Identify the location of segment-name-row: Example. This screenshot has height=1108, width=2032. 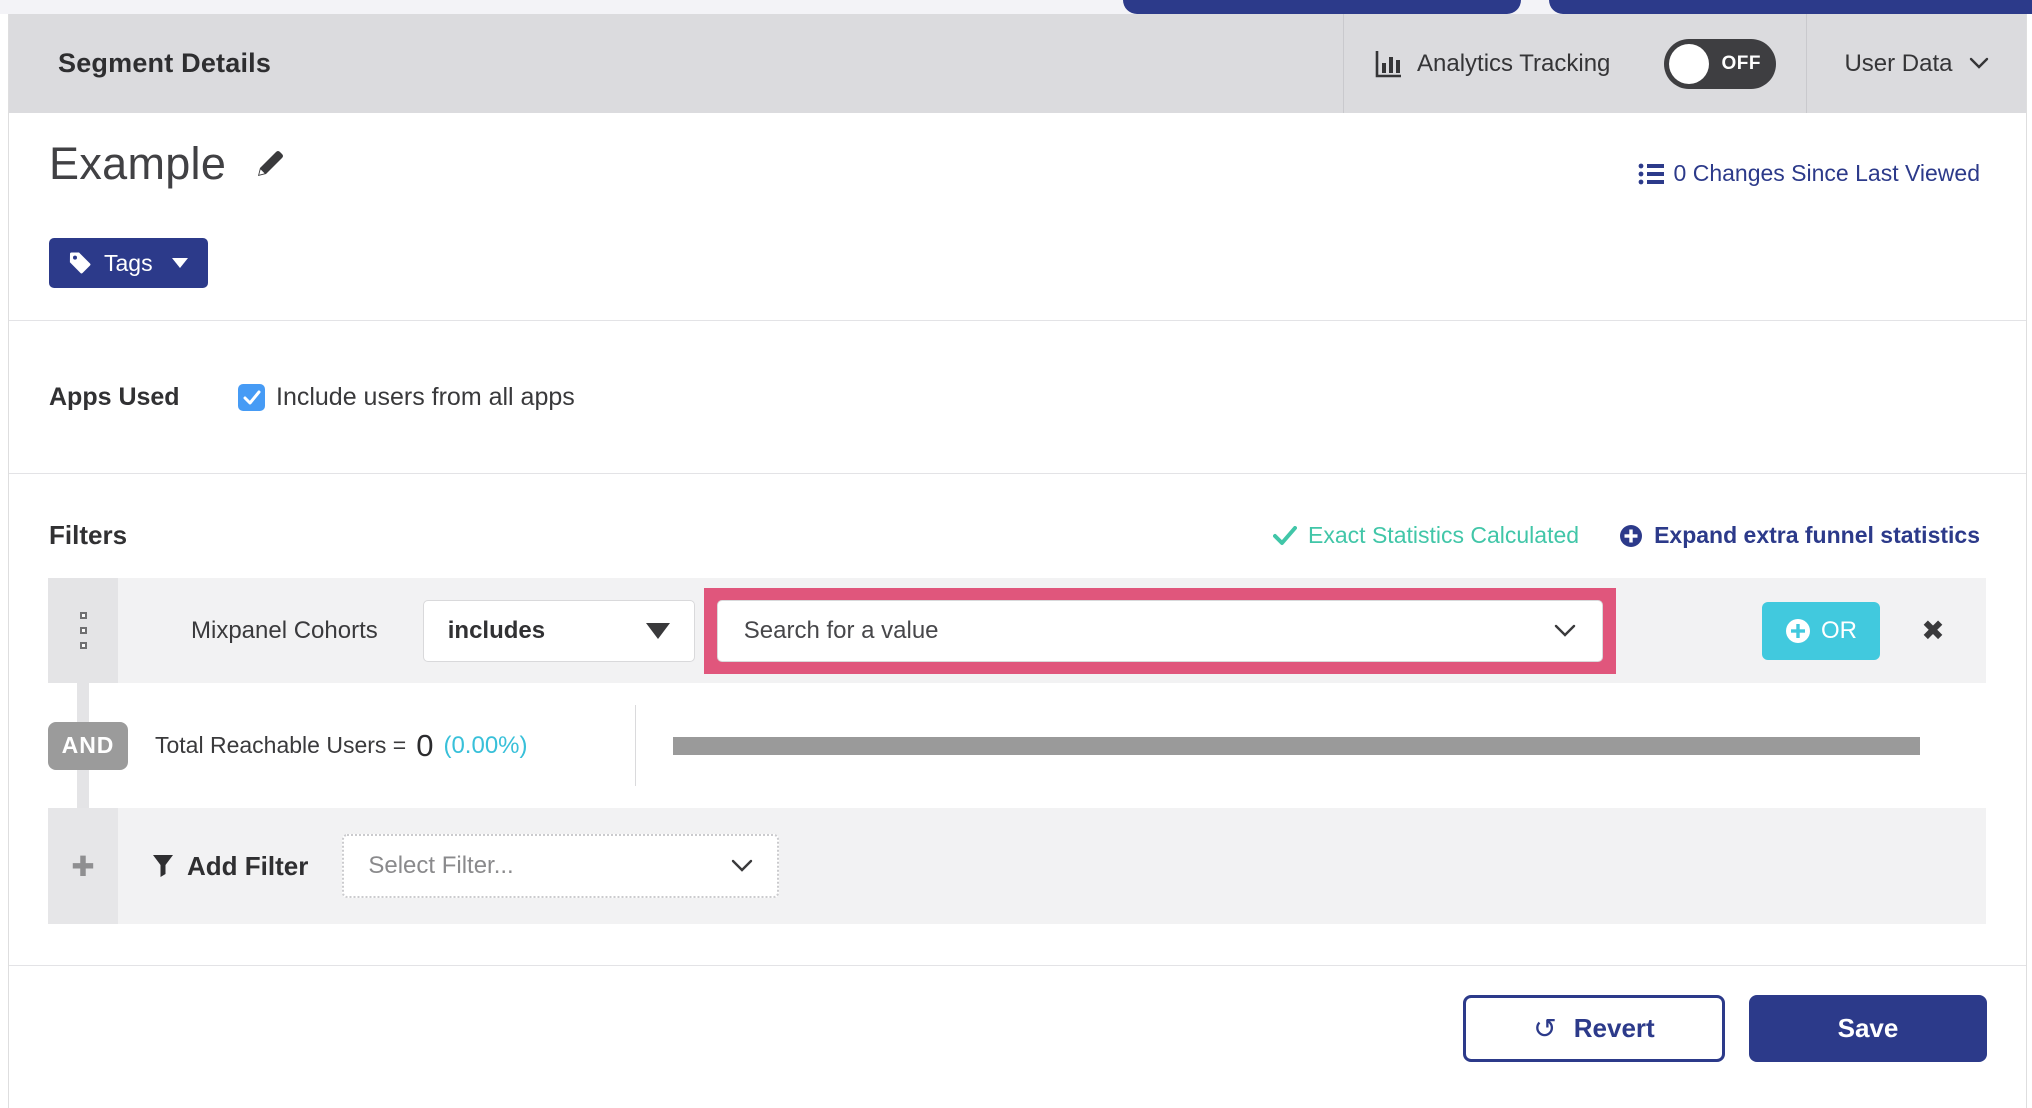
(168, 164).